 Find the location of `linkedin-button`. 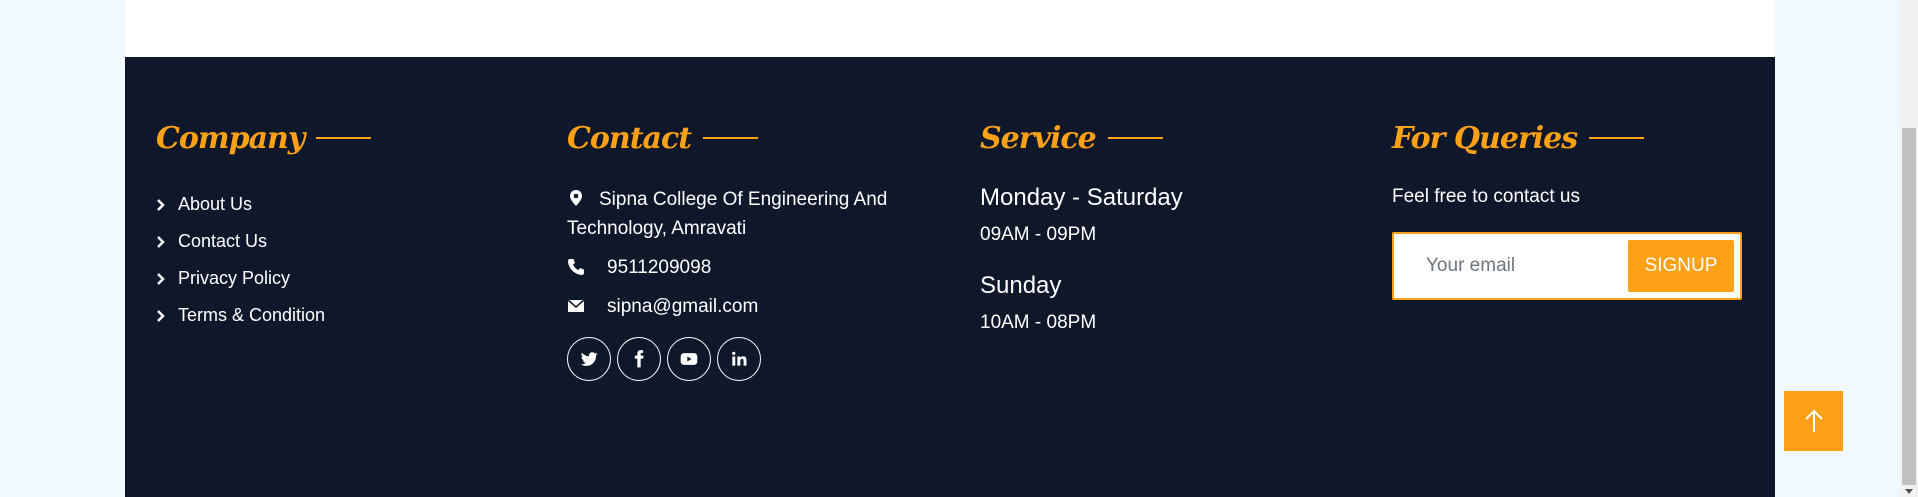

linkedin-button is located at coordinates (739, 359).